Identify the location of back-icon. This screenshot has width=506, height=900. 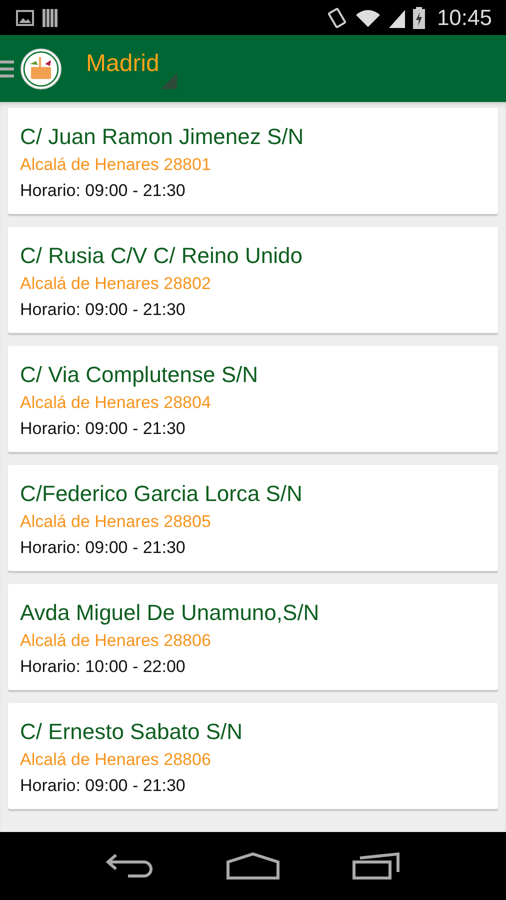
(130, 866).